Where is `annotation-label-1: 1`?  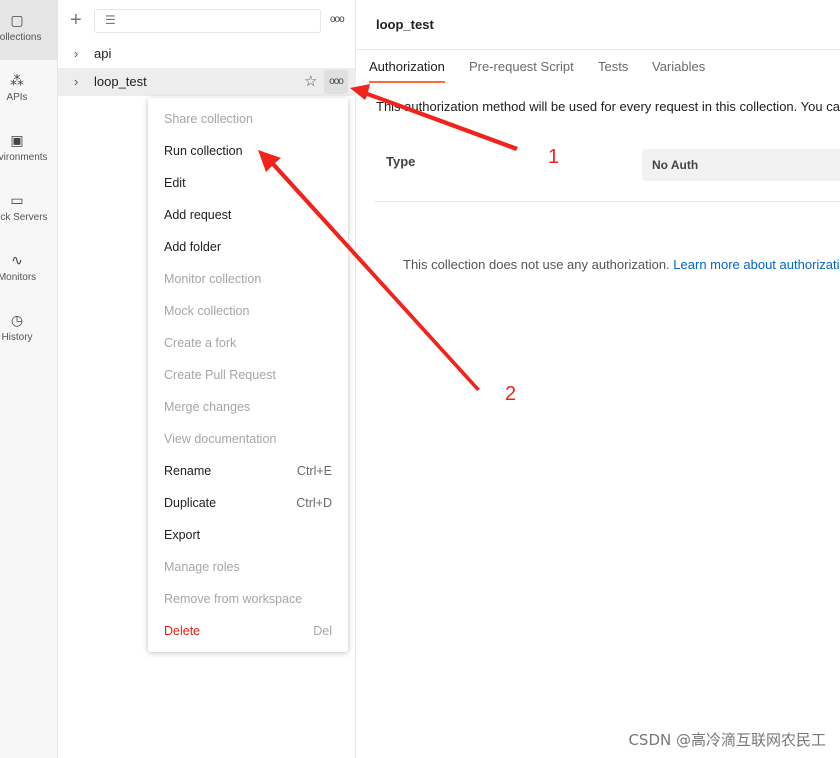
annotation-label-1: 1 is located at coordinates (554, 157).